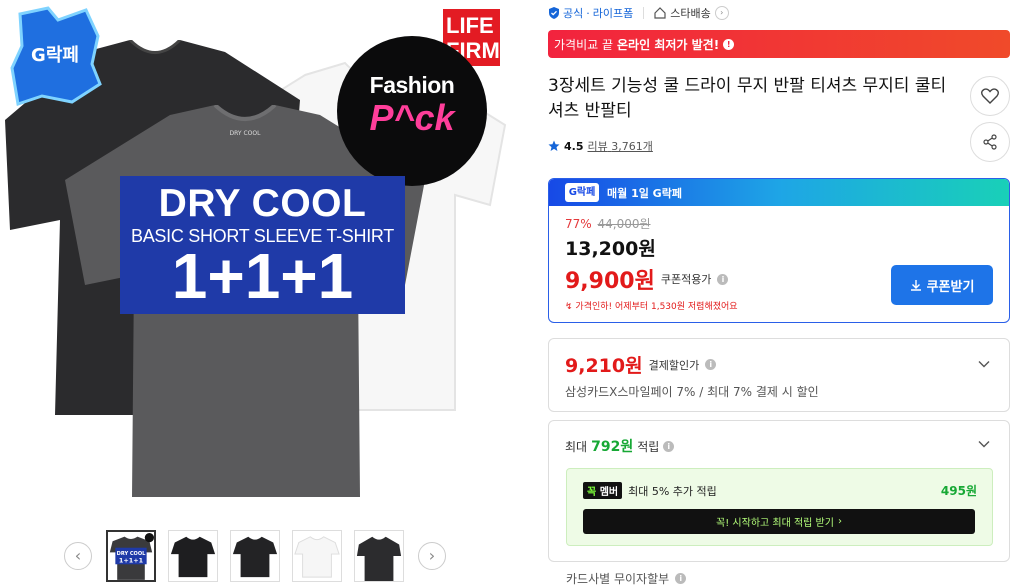 The height and width of the screenshot is (587, 1024). I want to click on svg-text: 1+1+1, so click(131, 560).